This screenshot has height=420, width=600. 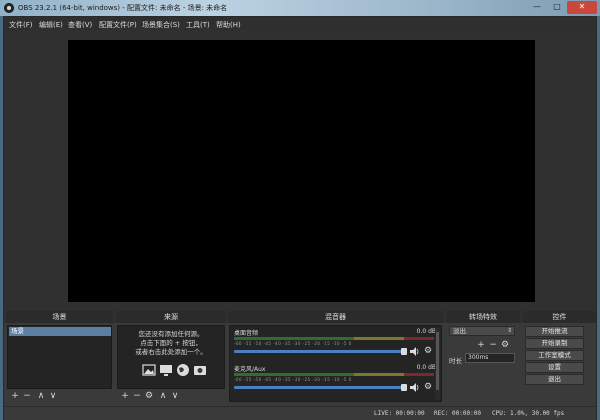 I want to click on move-scene-up-button: ∧, so click(x=41, y=396).